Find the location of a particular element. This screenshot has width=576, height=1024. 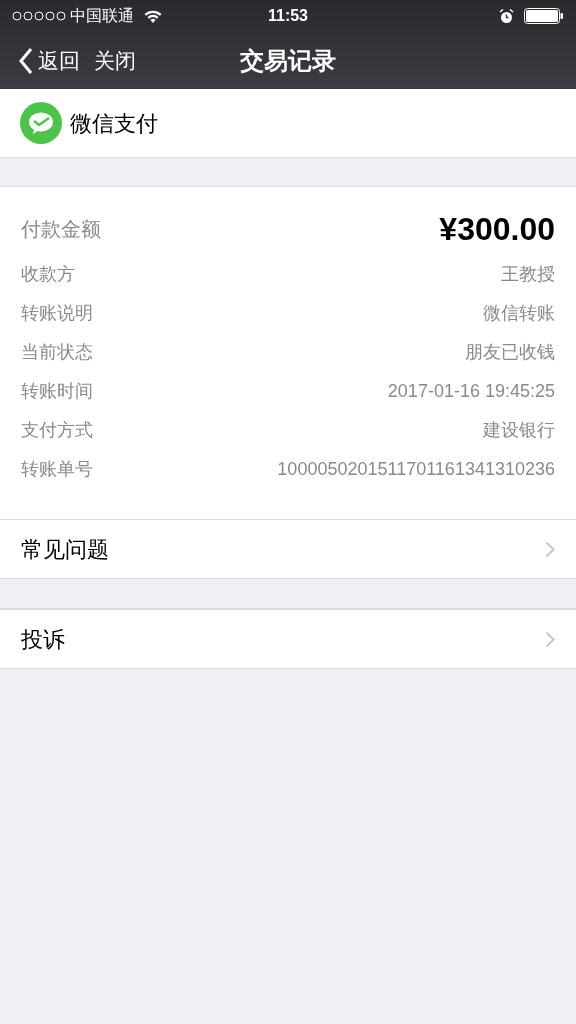

wifi-icon is located at coordinates (153, 16).